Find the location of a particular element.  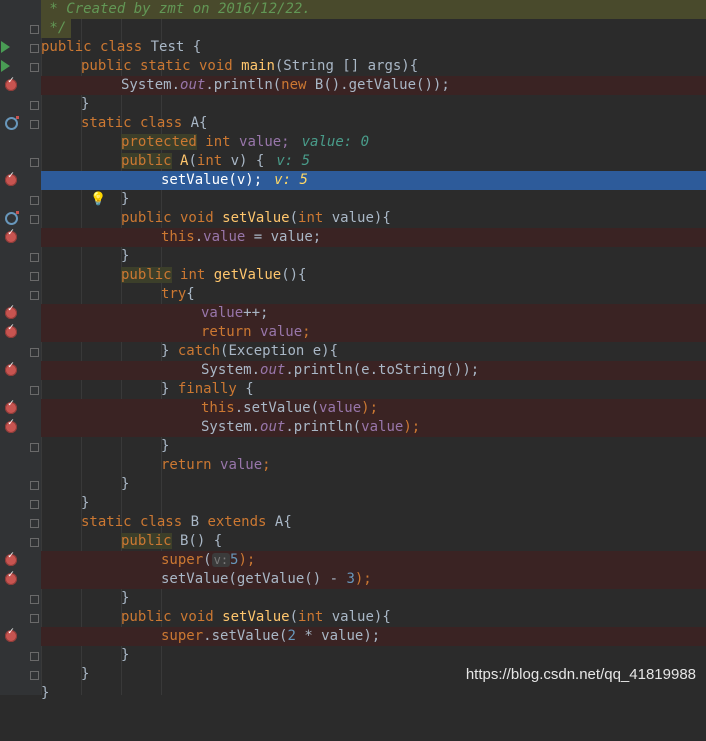

code-line: public int getValue(){ is located at coordinates (373, 275).